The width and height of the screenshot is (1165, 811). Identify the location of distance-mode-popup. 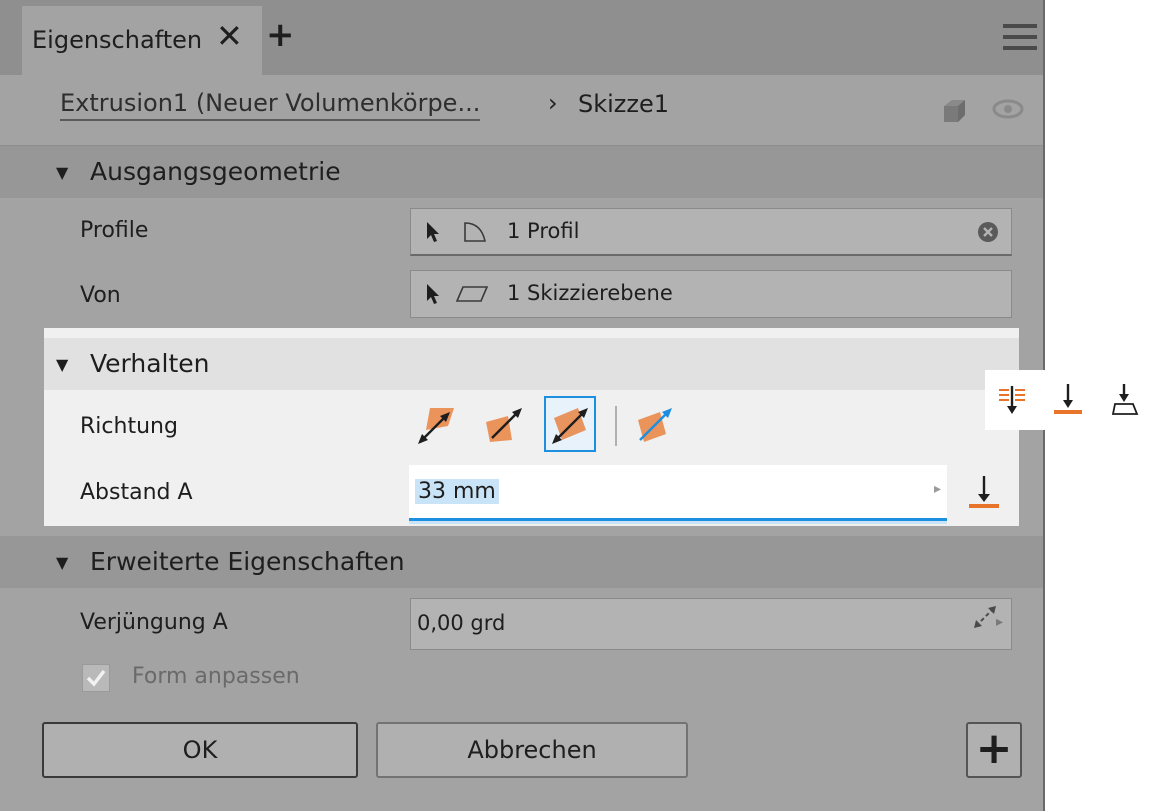
(1071, 400).